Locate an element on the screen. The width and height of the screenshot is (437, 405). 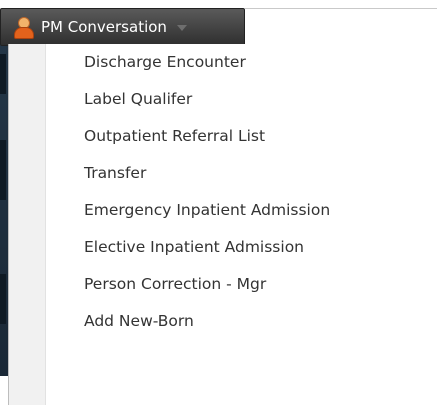
pm-conversation-menu-button: PM Conversation is located at coordinates (122, 27).